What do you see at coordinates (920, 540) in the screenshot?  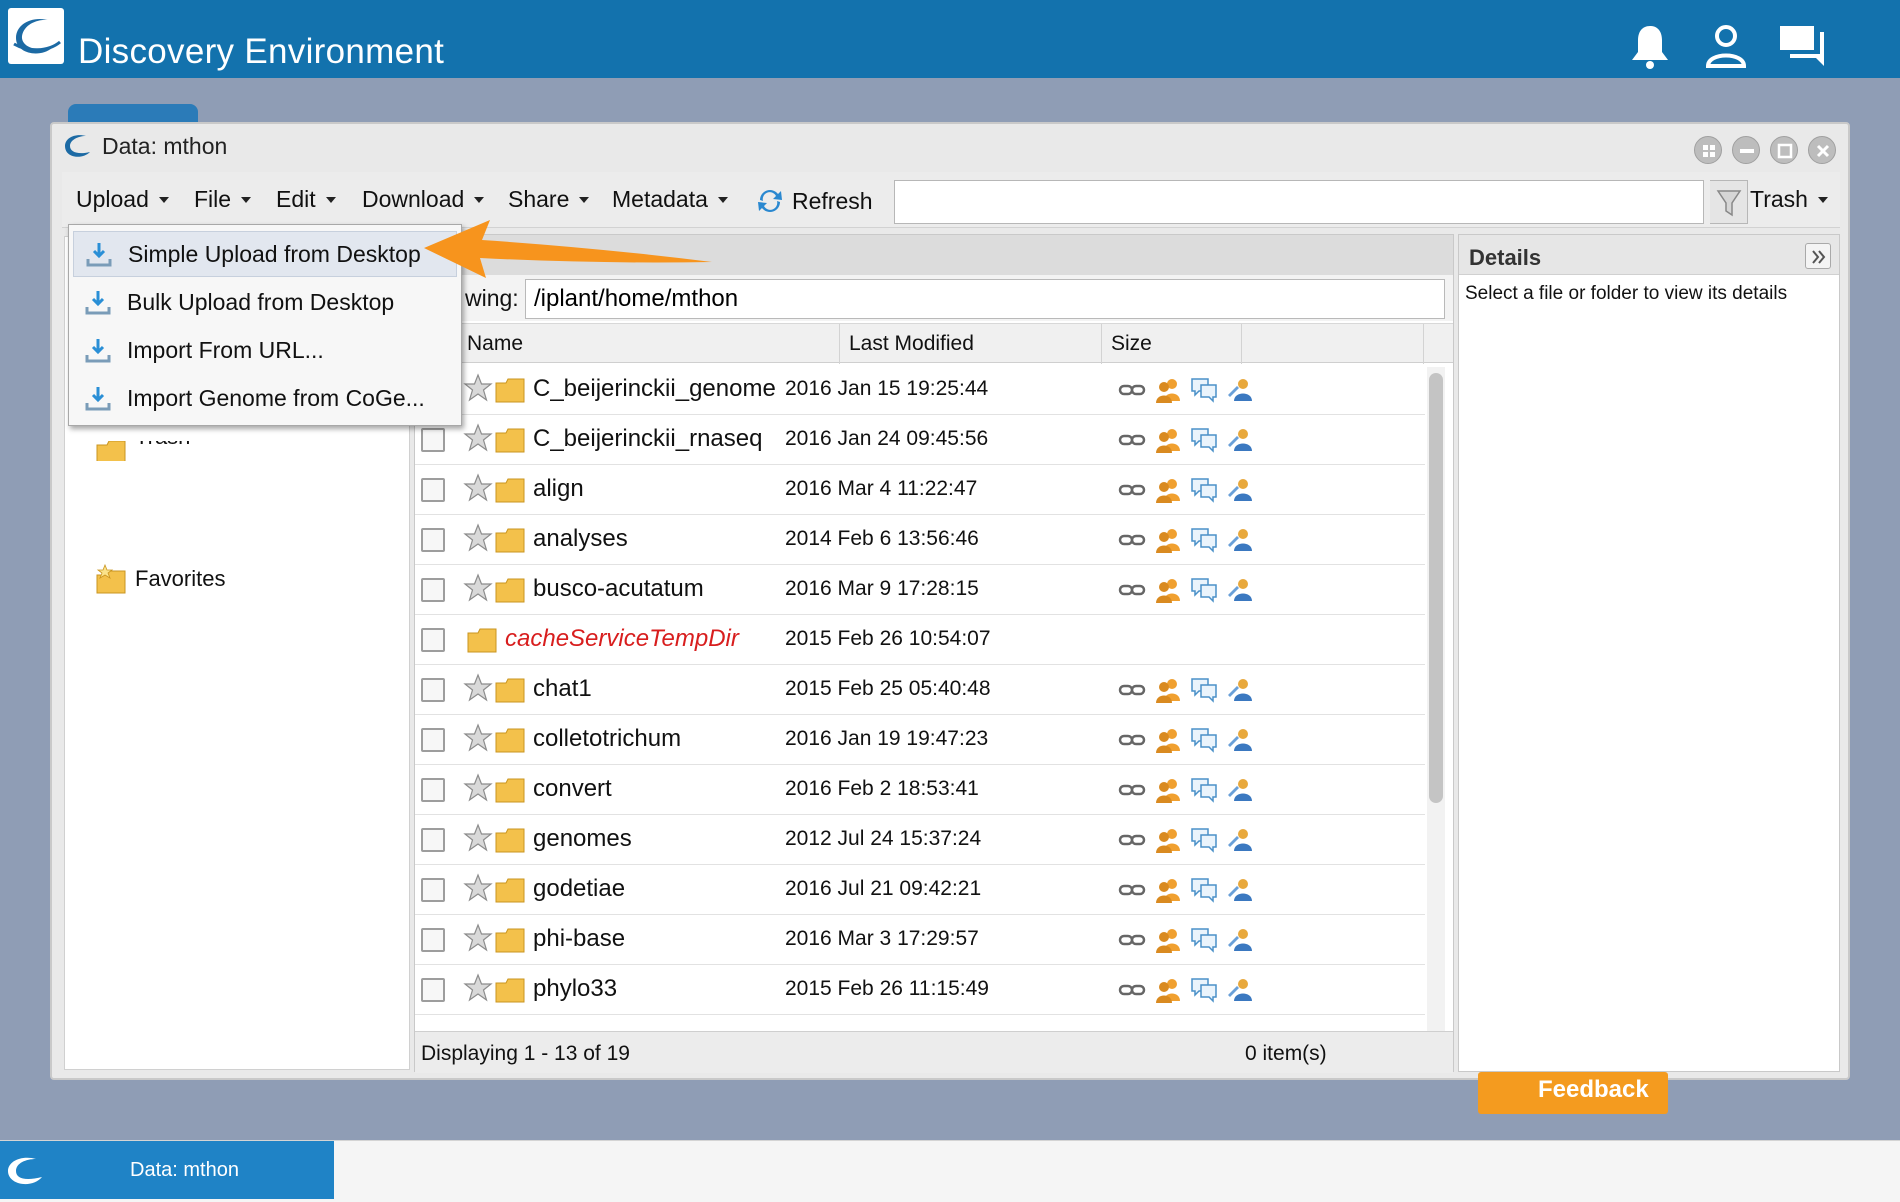 I see `table-row: analyses 2014 Feb 6 13:56:46` at bounding box center [920, 540].